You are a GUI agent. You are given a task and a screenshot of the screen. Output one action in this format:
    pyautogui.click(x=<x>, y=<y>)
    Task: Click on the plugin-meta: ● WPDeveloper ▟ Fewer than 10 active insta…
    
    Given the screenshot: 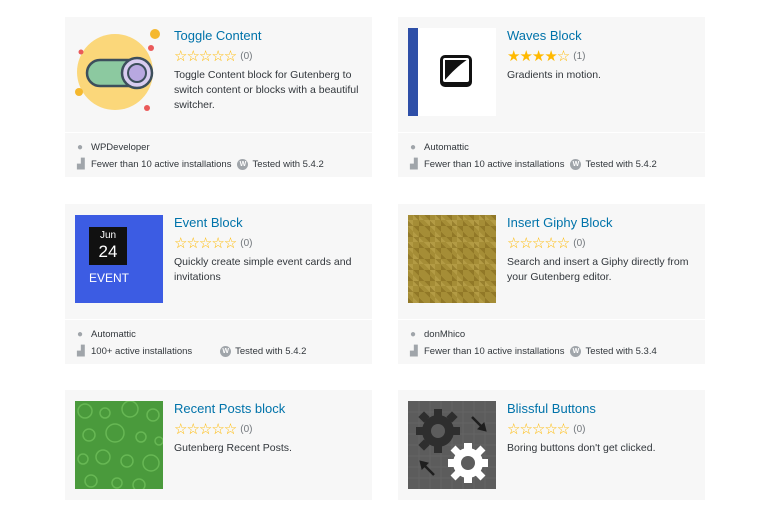 What is the action you would take?
    pyautogui.click(x=218, y=154)
    